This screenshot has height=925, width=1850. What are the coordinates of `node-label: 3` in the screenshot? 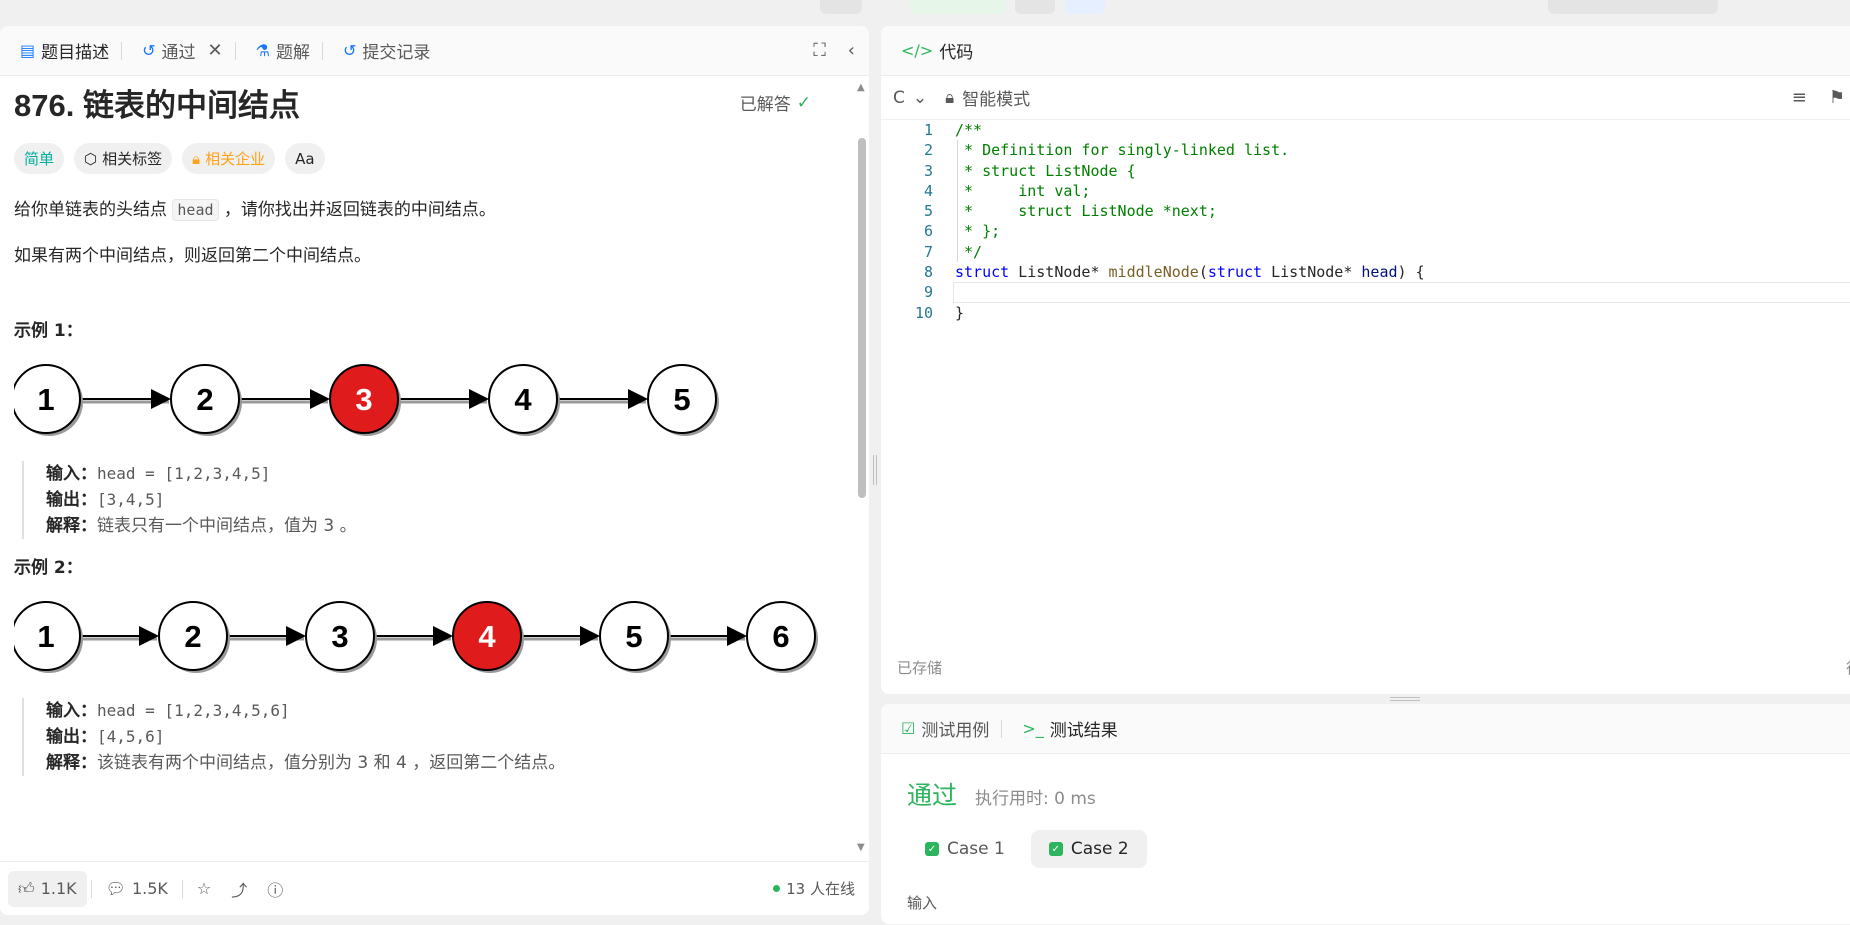 It's located at (339, 636).